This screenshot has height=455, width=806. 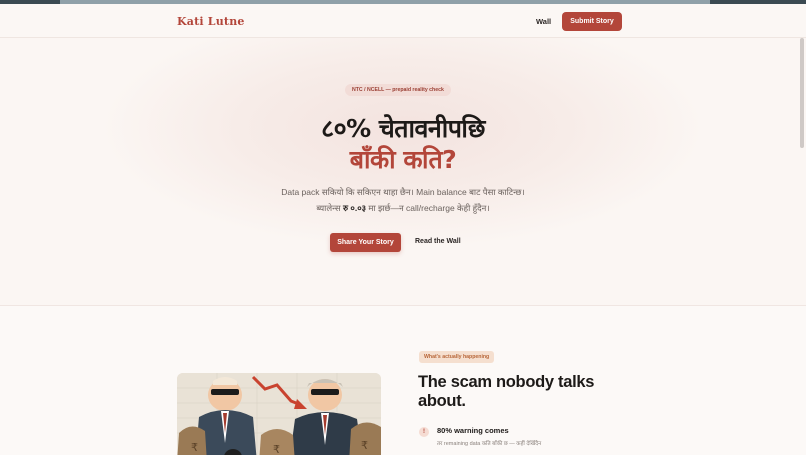 What do you see at coordinates (354, 208) in the screenshot?
I see `subtitle-balance-amount: रु ०.०३` at bounding box center [354, 208].